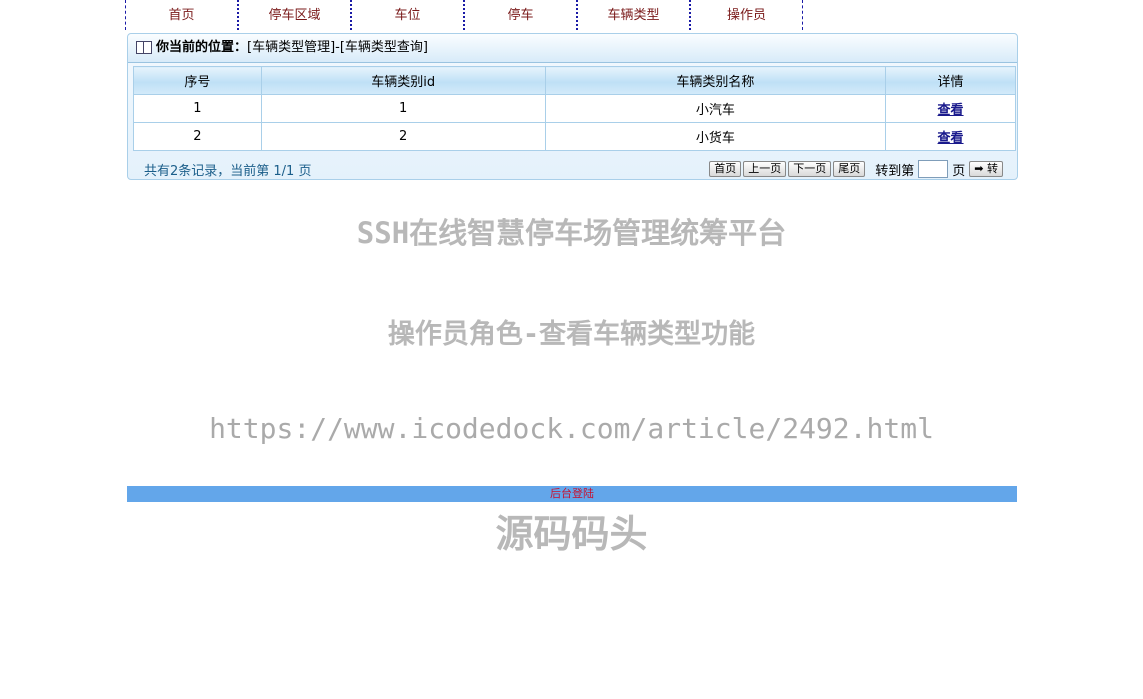 This screenshot has width=1143, height=699. What do you see at coordinates (765, 169) in the screenshot?
I see `prev-page-button: 上一页` at bounding box center [765, 169].